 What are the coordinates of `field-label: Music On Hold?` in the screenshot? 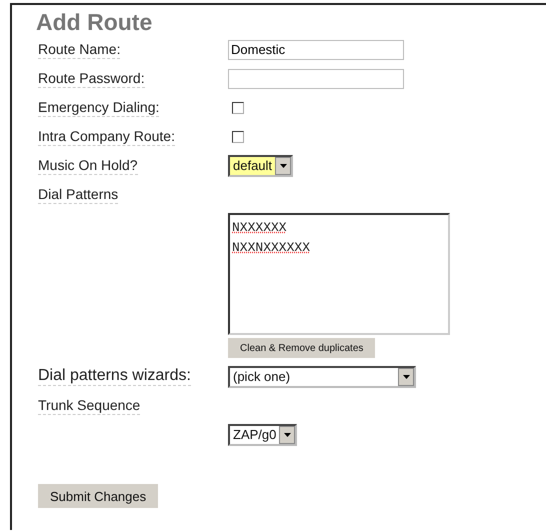 It's located at (88, 165).